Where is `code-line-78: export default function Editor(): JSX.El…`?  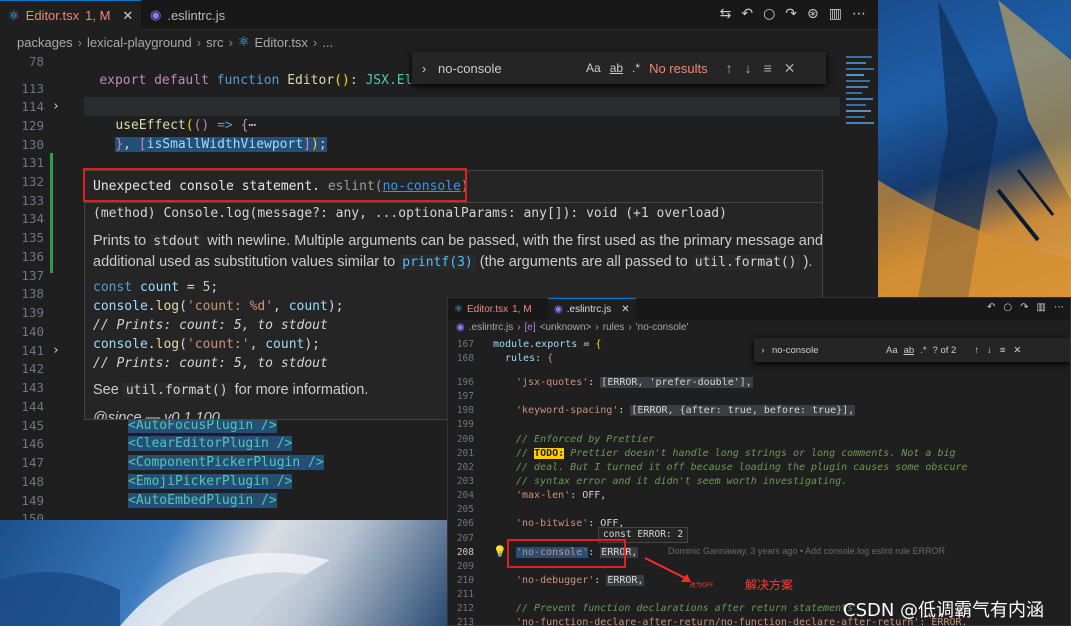
code-line-78: export default function Editor(): JSX.El… is located at coordinates (260, 70).